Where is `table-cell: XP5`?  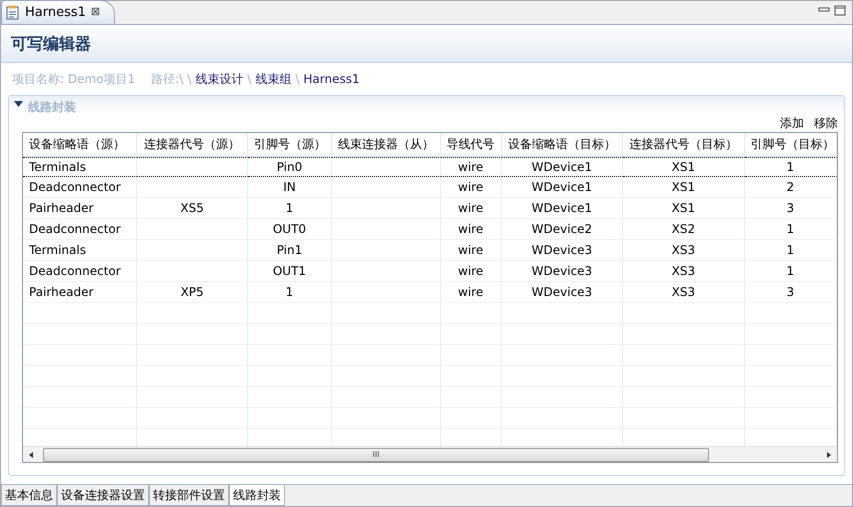
table-cell: XP5 is located at coordinates (192, 292).